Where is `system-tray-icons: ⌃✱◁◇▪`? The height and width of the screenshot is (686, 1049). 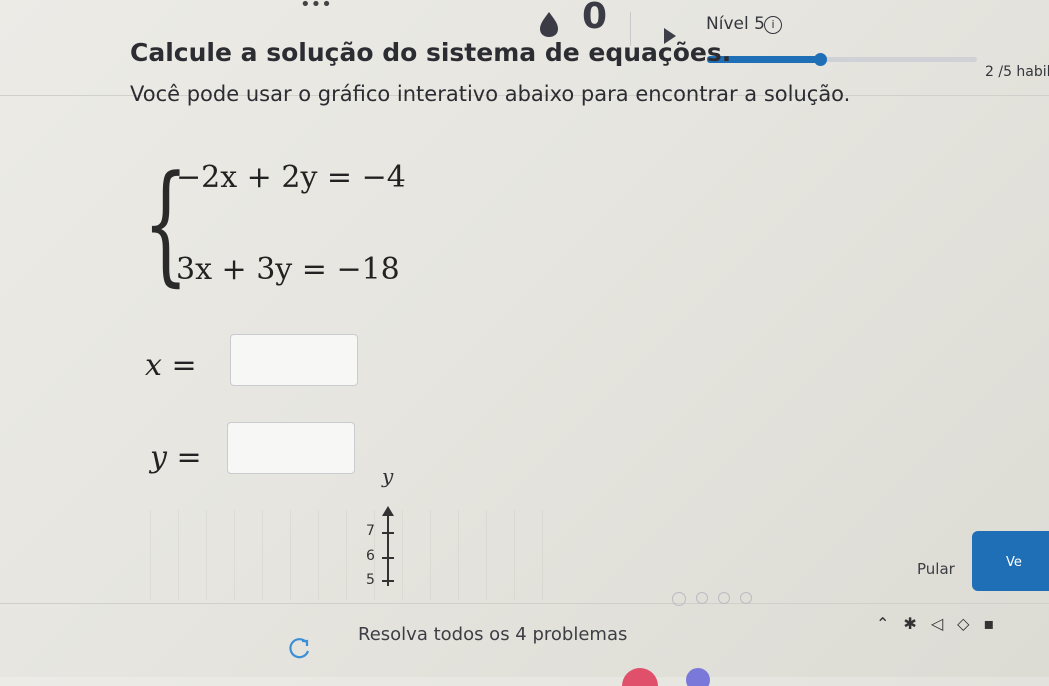 system-tray-icons: ⌃✱◁◇▪ is located at coordinates (942, 623).